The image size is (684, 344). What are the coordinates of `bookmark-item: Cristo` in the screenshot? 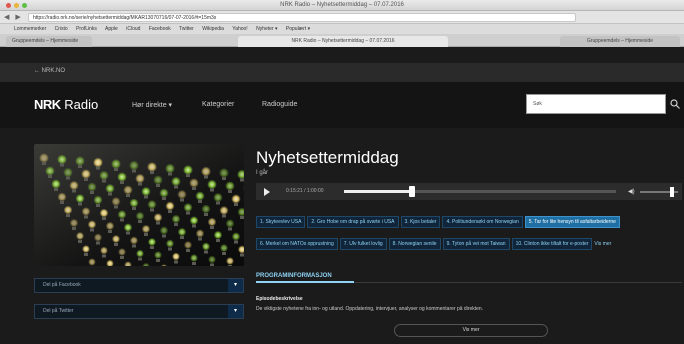 It's located at (61, 29).